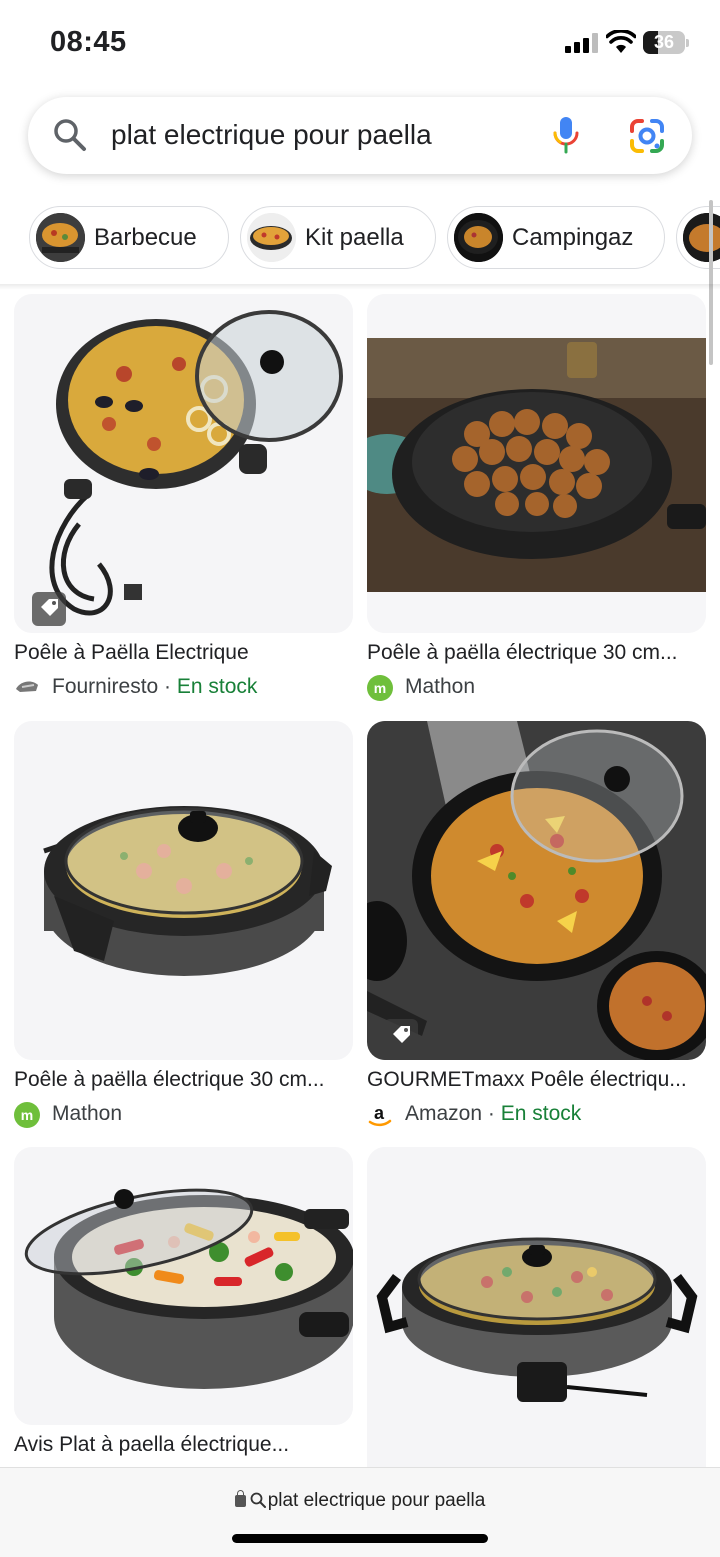 The height and width of the screenshot is (1557, 720). I want to click on lock-icon, so click(240, 1498).